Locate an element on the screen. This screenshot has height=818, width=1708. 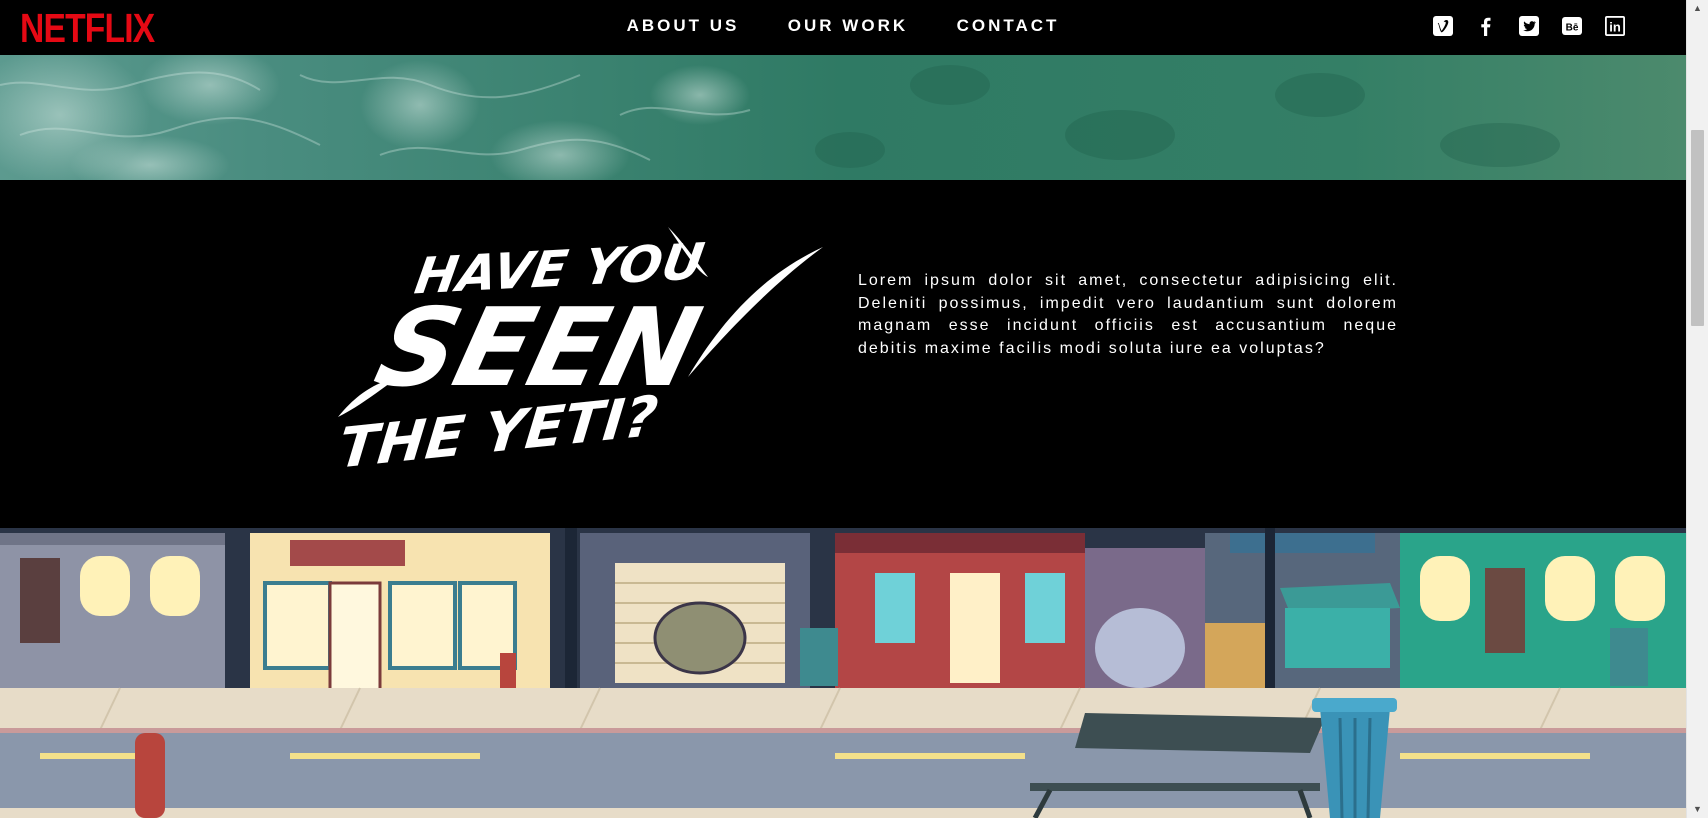
behance-icon: Bē is located at coordinates (1572, 26).